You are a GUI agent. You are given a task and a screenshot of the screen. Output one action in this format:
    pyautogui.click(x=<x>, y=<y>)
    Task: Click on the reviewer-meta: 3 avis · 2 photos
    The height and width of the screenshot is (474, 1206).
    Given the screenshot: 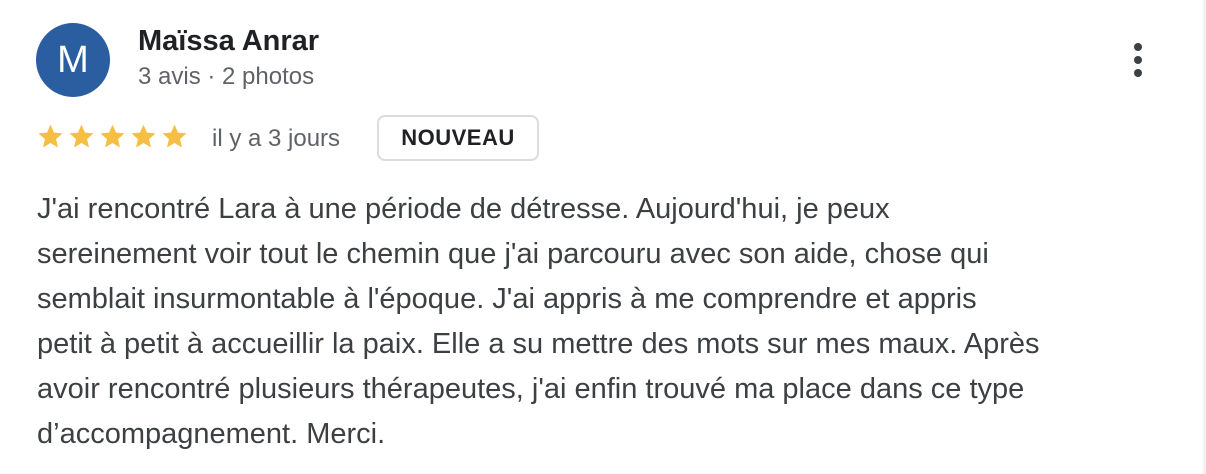 What is the action you would take?
    pyautogui.click(x=226, y=76)
    